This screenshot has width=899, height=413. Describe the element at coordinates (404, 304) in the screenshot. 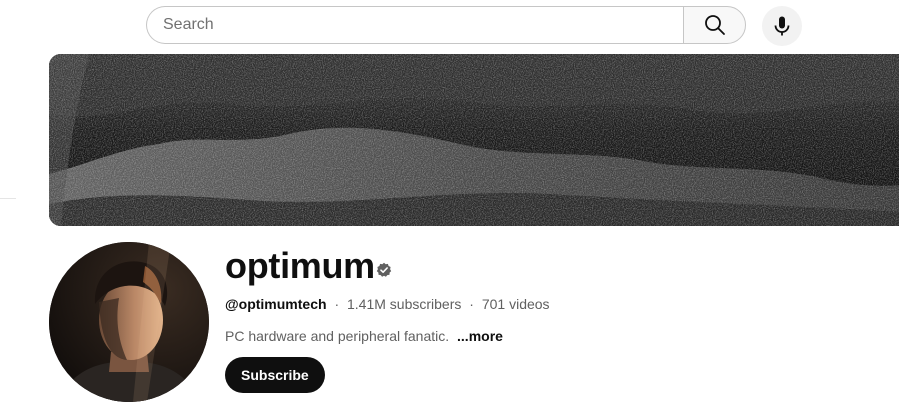

I see `subscriber-count: 1.41M subscribers` at that location.